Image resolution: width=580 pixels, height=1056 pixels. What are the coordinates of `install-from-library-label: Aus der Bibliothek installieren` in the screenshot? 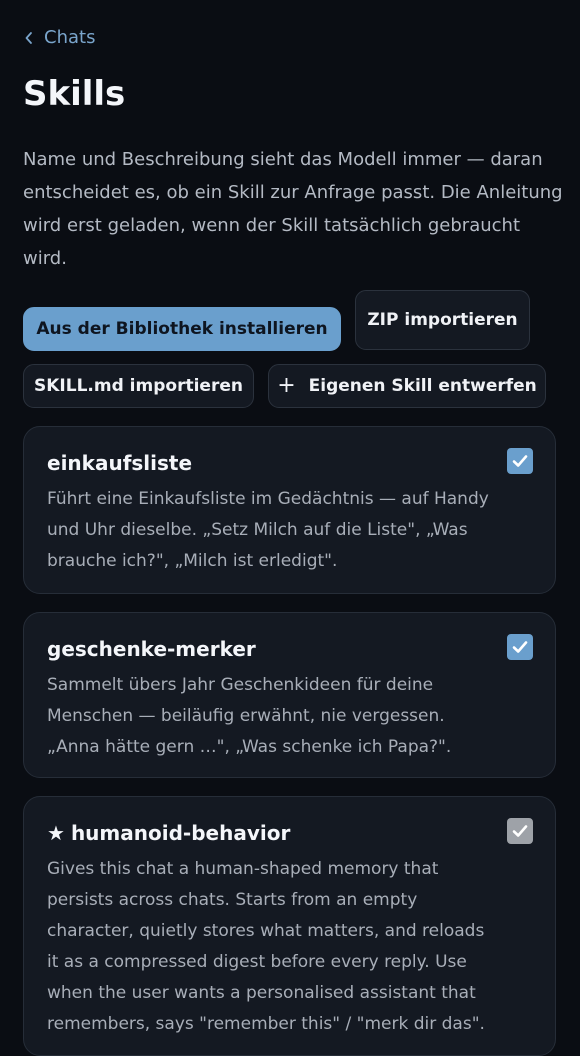 It's located at (182, 329).